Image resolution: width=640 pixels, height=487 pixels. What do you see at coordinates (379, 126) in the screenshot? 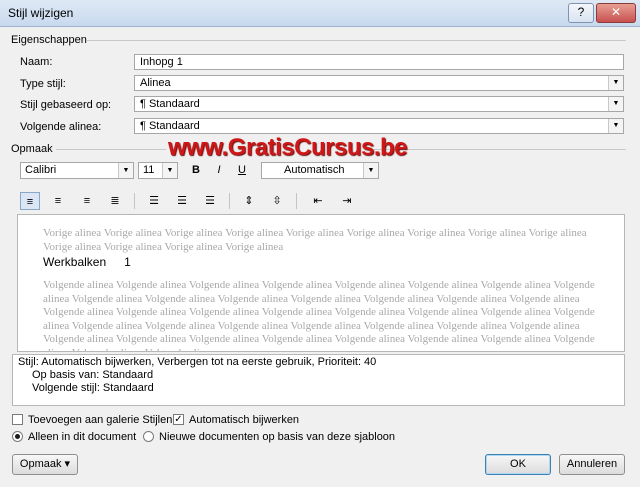
I see `next-paragraph-dropdown: ¶ Standaard ▼` at bounding box center [379, 126].